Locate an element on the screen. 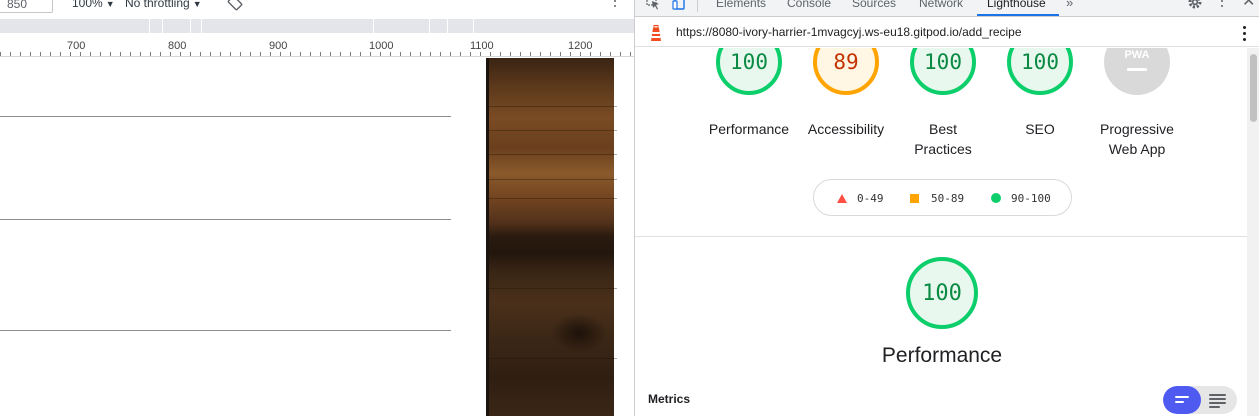 The height and width of the screenshot is (416, 1259). close-icon: ✕ is located at coordinates (1248, 5).